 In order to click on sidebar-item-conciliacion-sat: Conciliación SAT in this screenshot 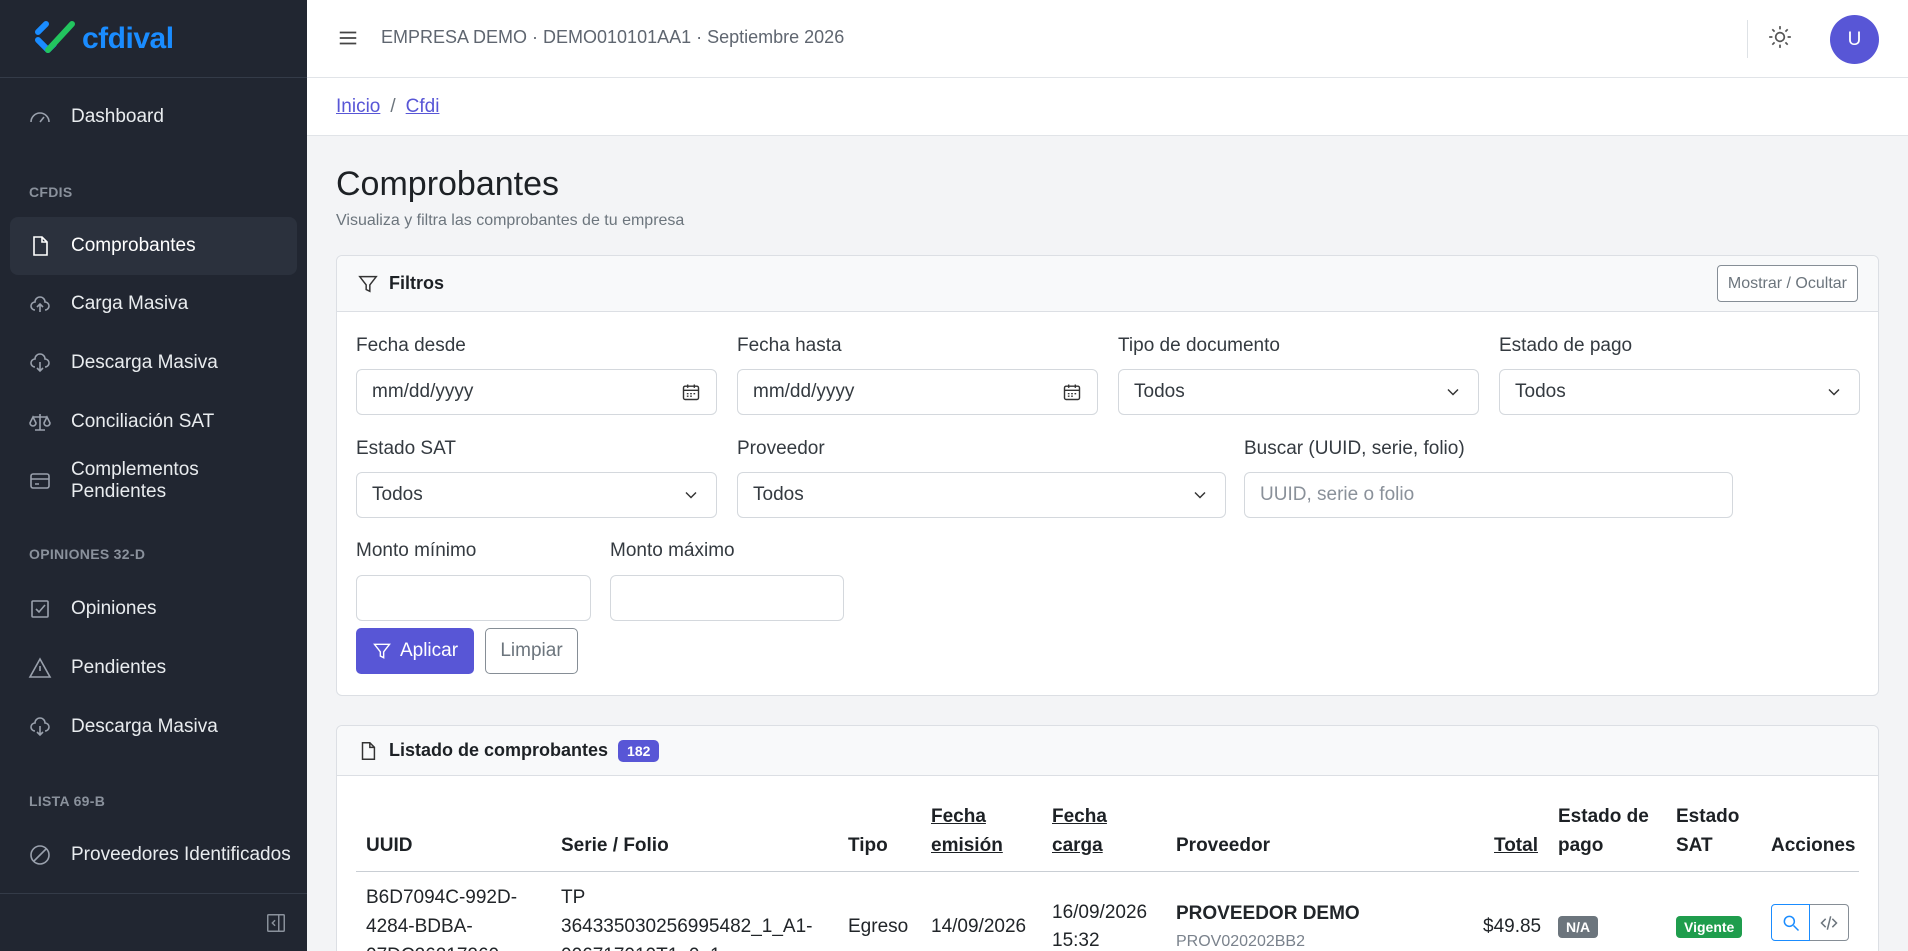, I will do `click(153, 422)`.